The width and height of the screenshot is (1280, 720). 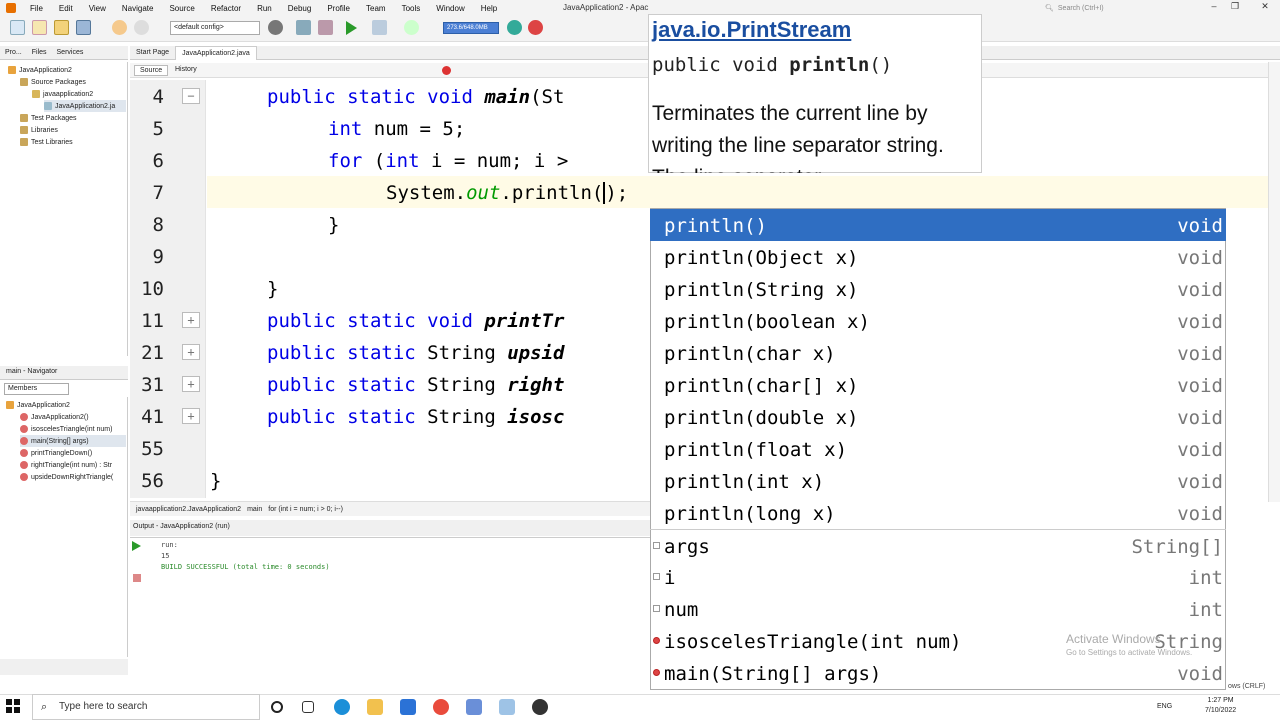 What do you see at coordinates (308, 707) in the screenshot?
I see `task-view-icon` at bounding box center [308, 707].